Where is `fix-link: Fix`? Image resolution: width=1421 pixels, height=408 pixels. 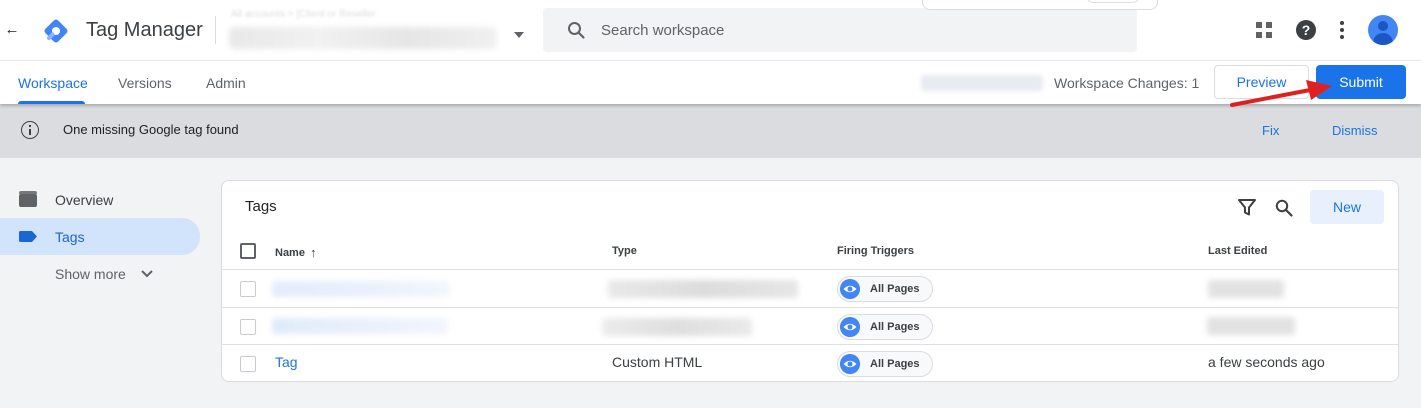
fix-link: Fix is located at coordinates (1270, 130).